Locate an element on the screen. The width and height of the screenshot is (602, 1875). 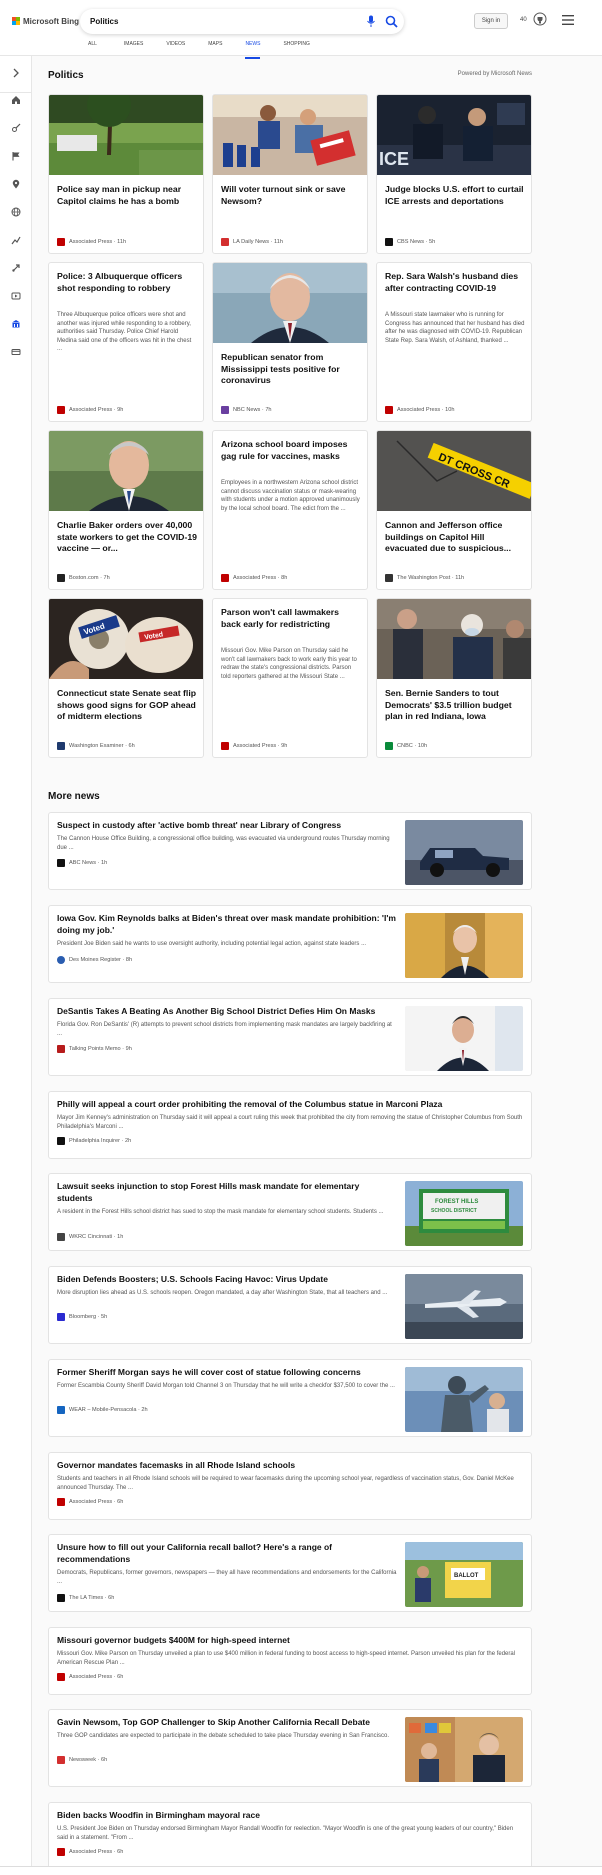
card-source: Associated Press · 10h is located at coordinates (420, 410).